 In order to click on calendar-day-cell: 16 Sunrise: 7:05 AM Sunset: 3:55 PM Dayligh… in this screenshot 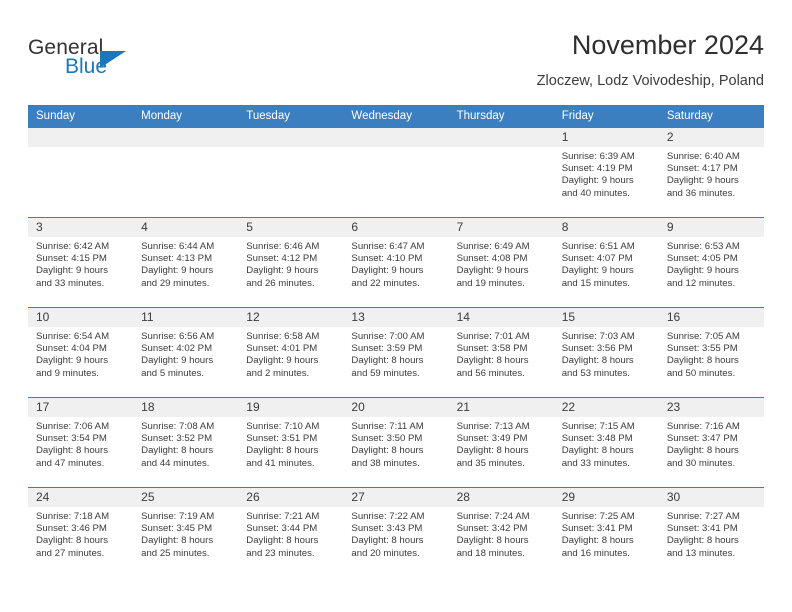, I will do `click(711, 352)`.